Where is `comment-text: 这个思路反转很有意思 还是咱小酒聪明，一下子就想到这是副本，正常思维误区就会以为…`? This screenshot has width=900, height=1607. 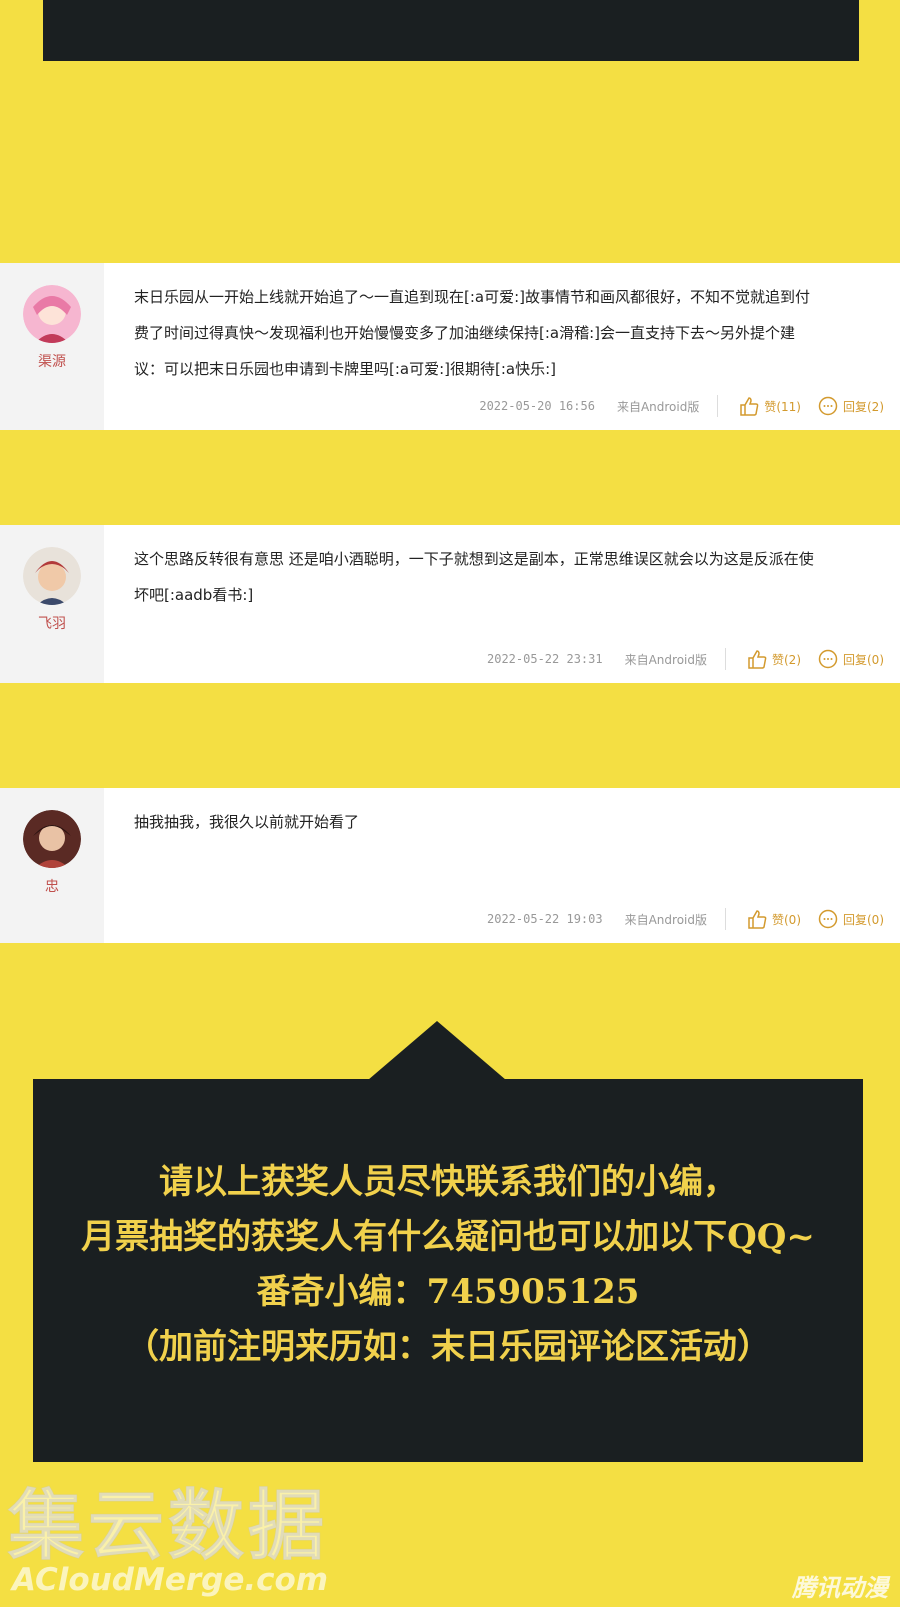 comment-text: 这个思路反转很有意思 还是咱小酒聪明，一下子就想到这是副本，正常思维误区就会以为… is located at coordinates (494, 577).